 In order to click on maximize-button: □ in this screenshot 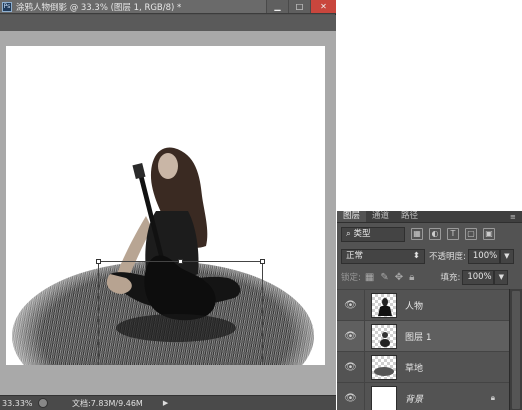, I will do `click(299, 6)`.